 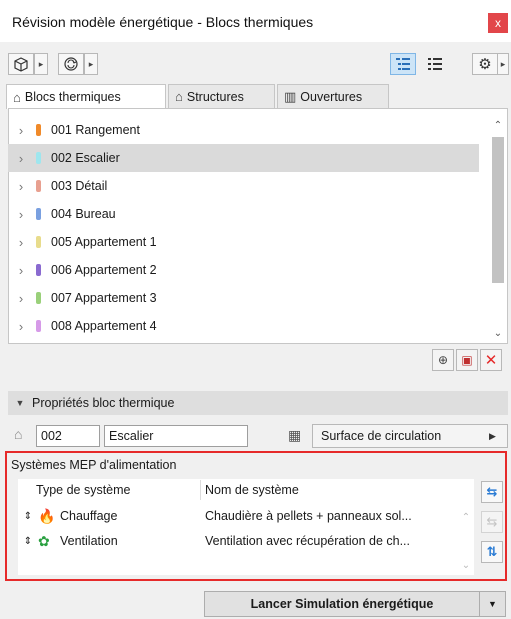 What do you see at coordinates (89, 541) in the screenshot?
I see `system-type: Ventilation` at bounding box center [89, 541].